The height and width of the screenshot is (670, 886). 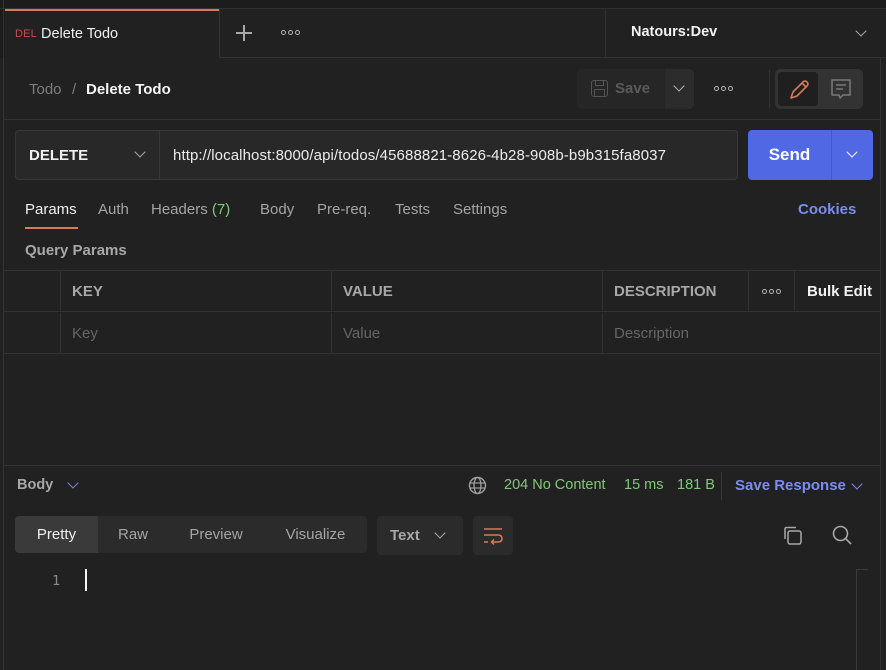 I want to click on table-more-button, so click(x=771, y=291).